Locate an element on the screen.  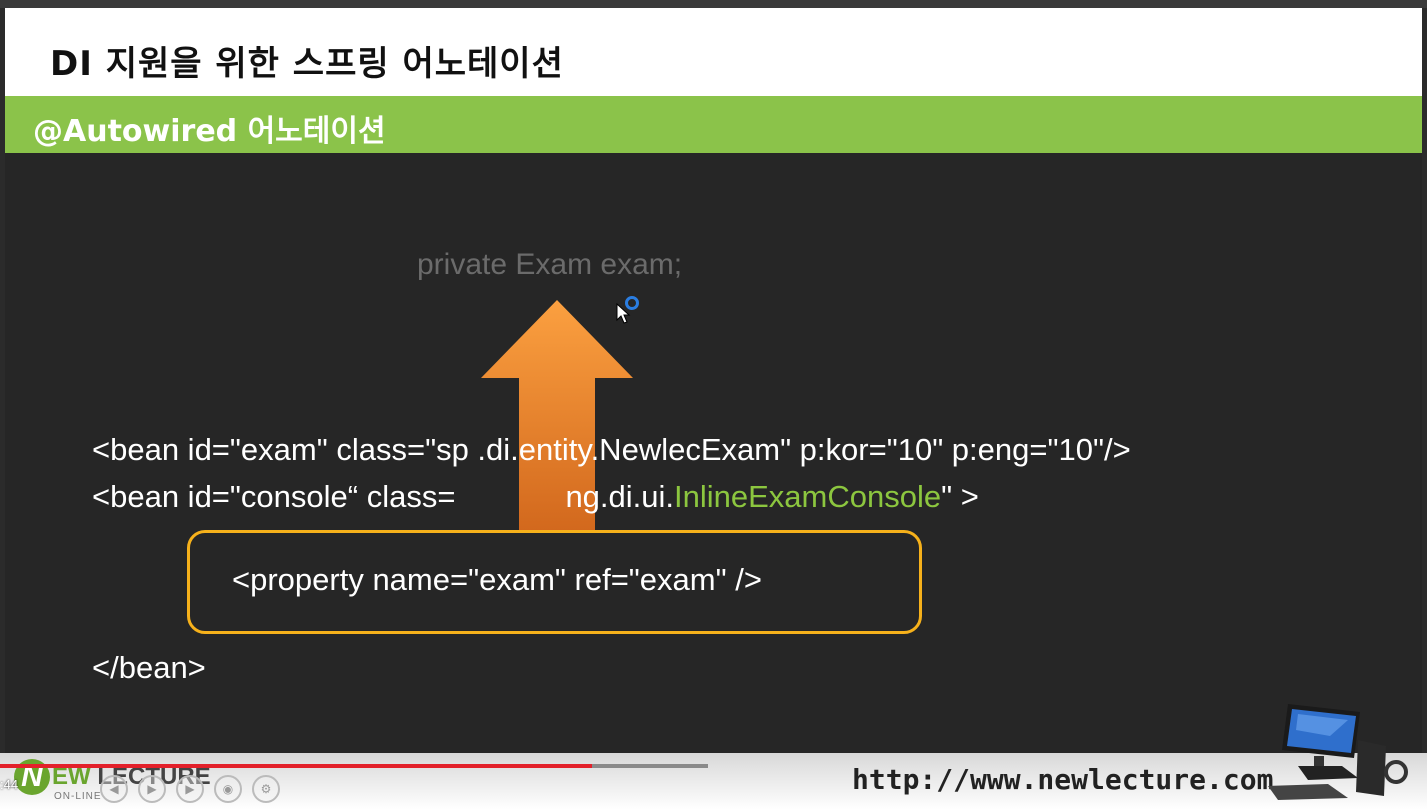
logo-subtext: ON-LINE is located at coordinates (78, 796).